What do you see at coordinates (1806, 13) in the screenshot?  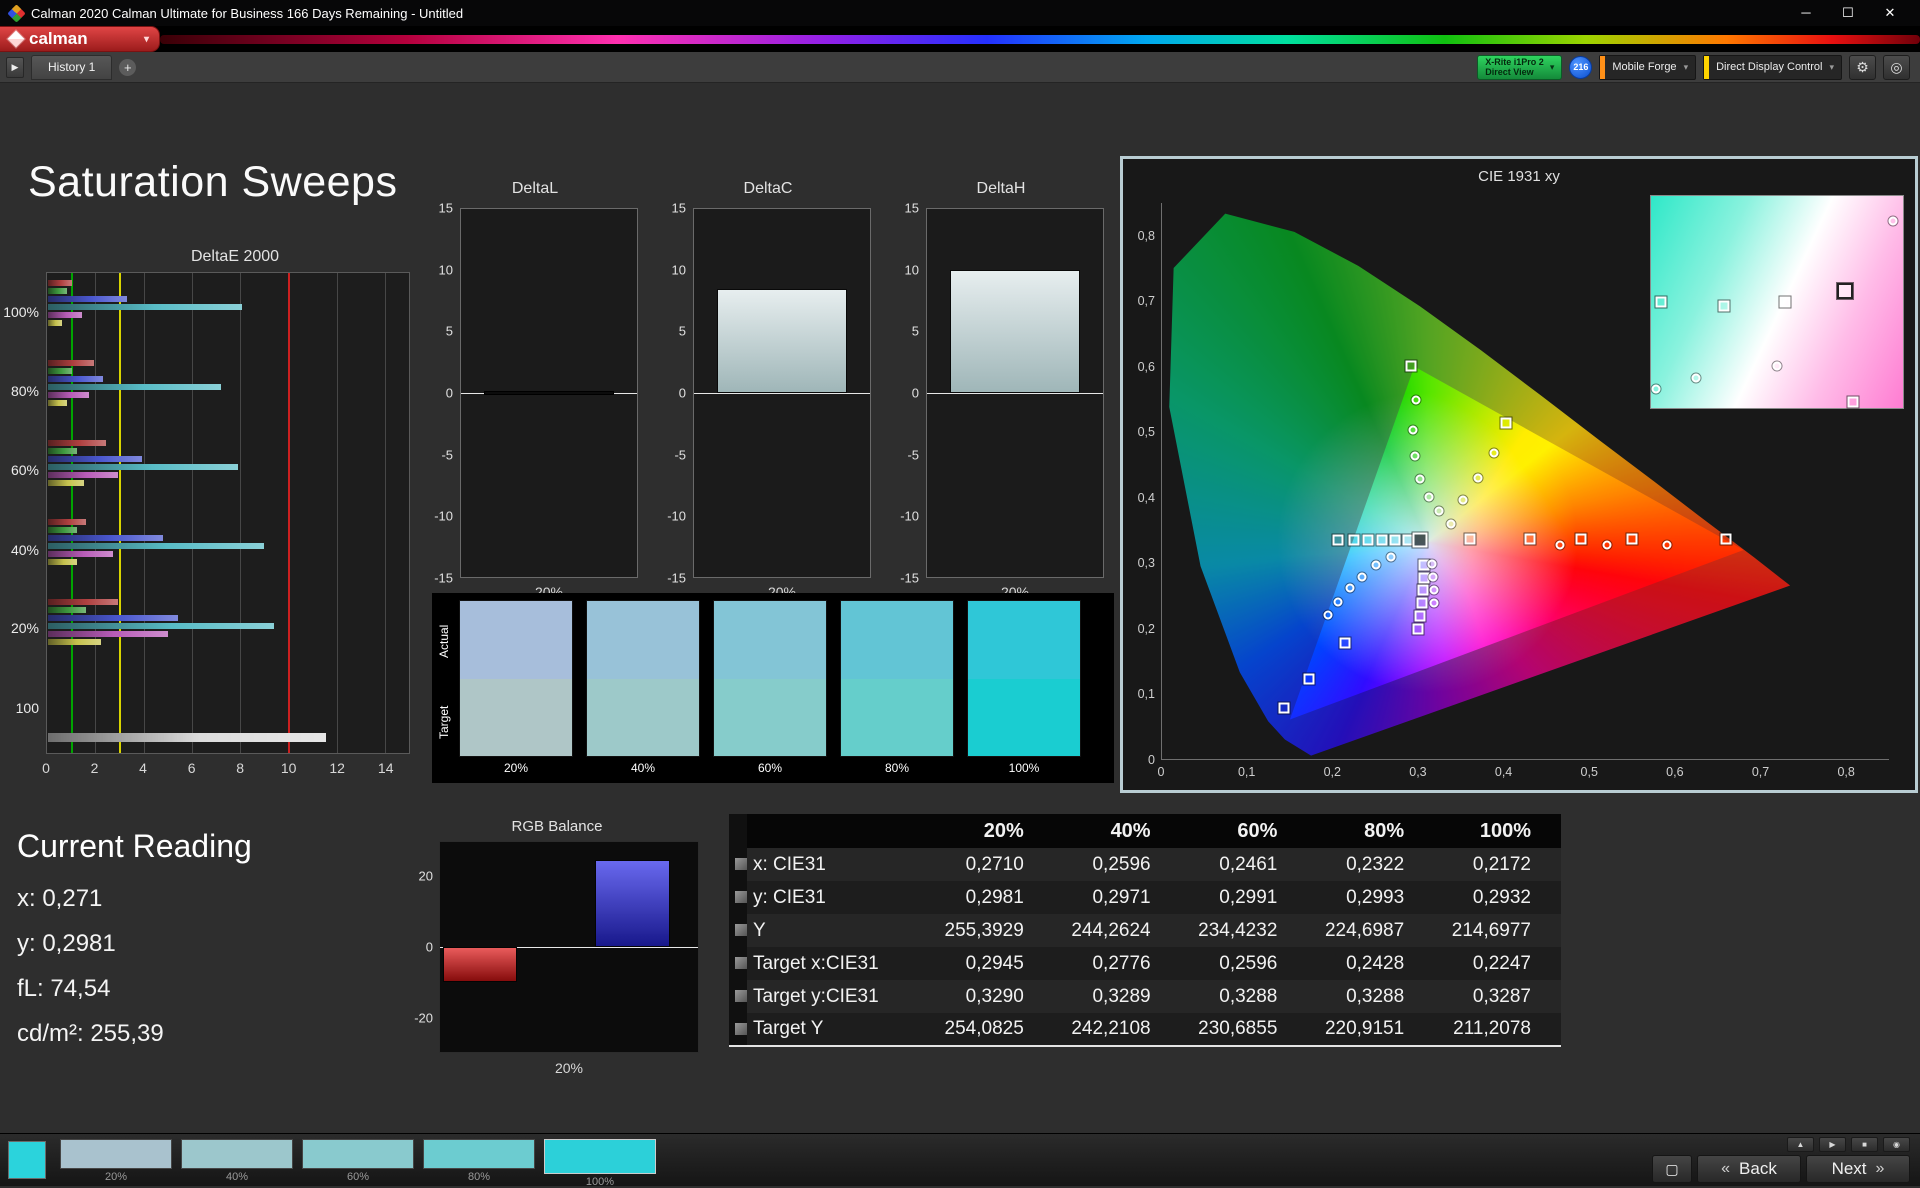 I see `minimize-button: ─` at bounding box center [1806, 13].